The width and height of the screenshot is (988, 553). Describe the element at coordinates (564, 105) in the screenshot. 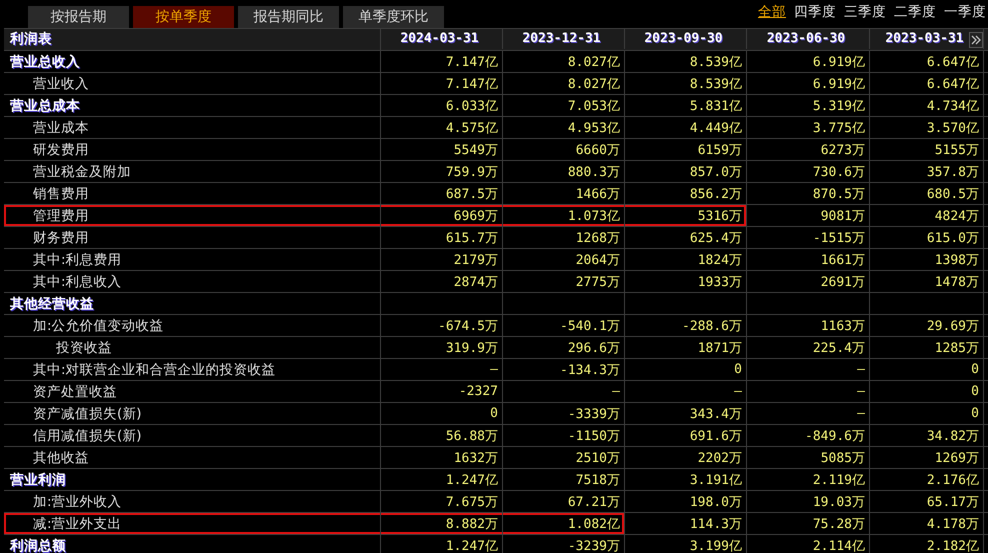

I see `table-cell: 7.053亿` at that location.